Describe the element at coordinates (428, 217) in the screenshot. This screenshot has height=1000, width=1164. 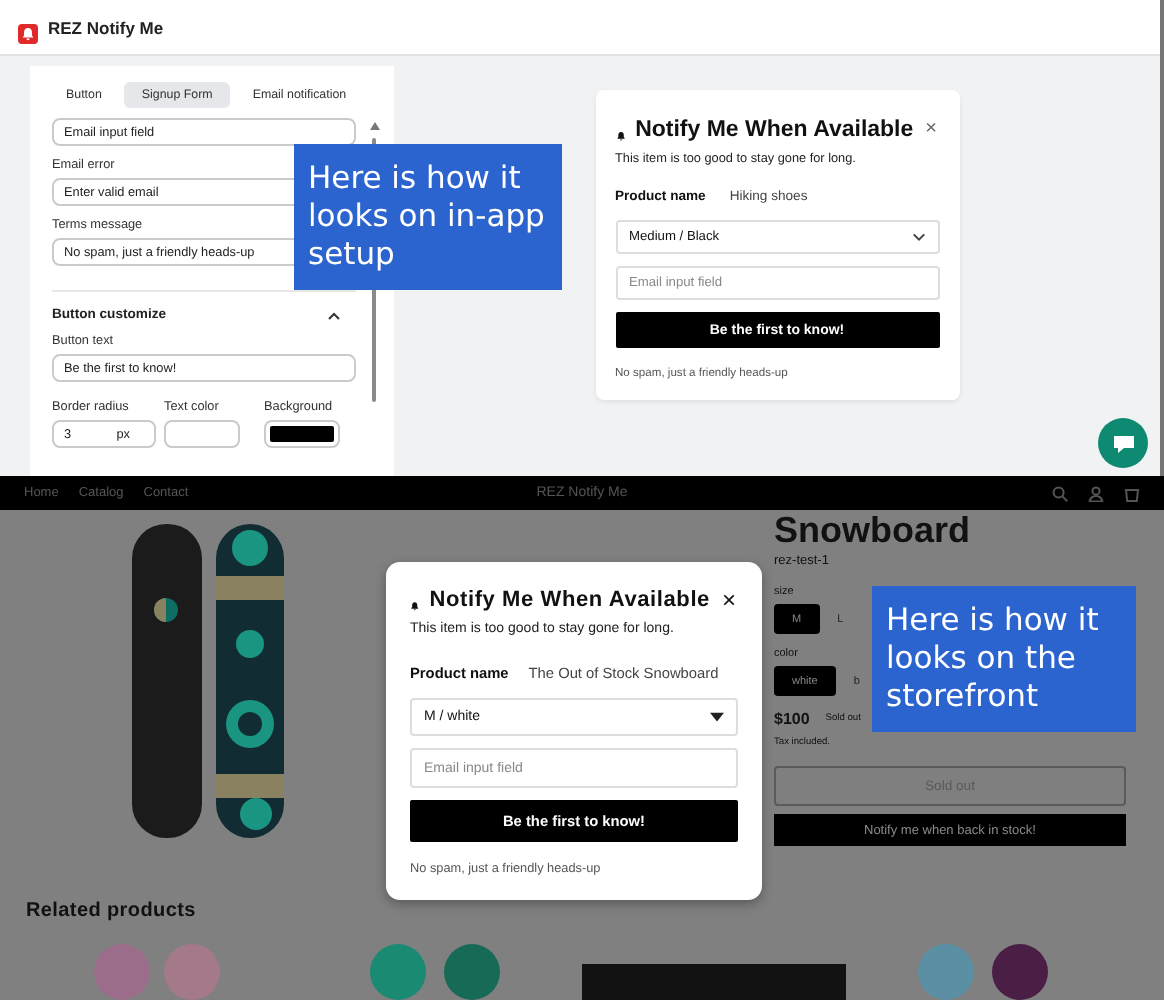
I see `callout-tooltip: Here is how it looks on in-app setup` at that location.